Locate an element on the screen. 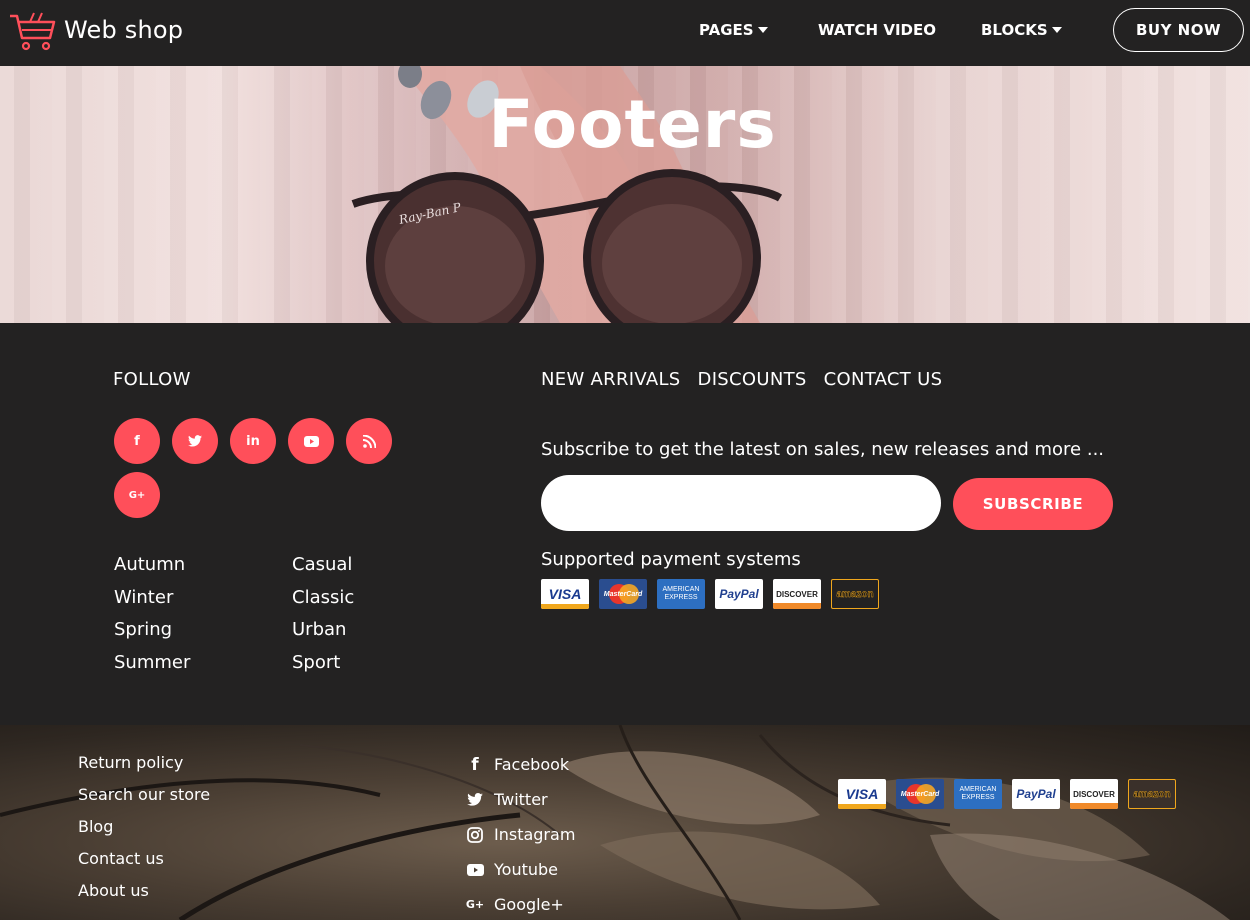 This screenshot has width=1250, height=920. nav-pages-label: PAGES is located at coordinates (726, 30).